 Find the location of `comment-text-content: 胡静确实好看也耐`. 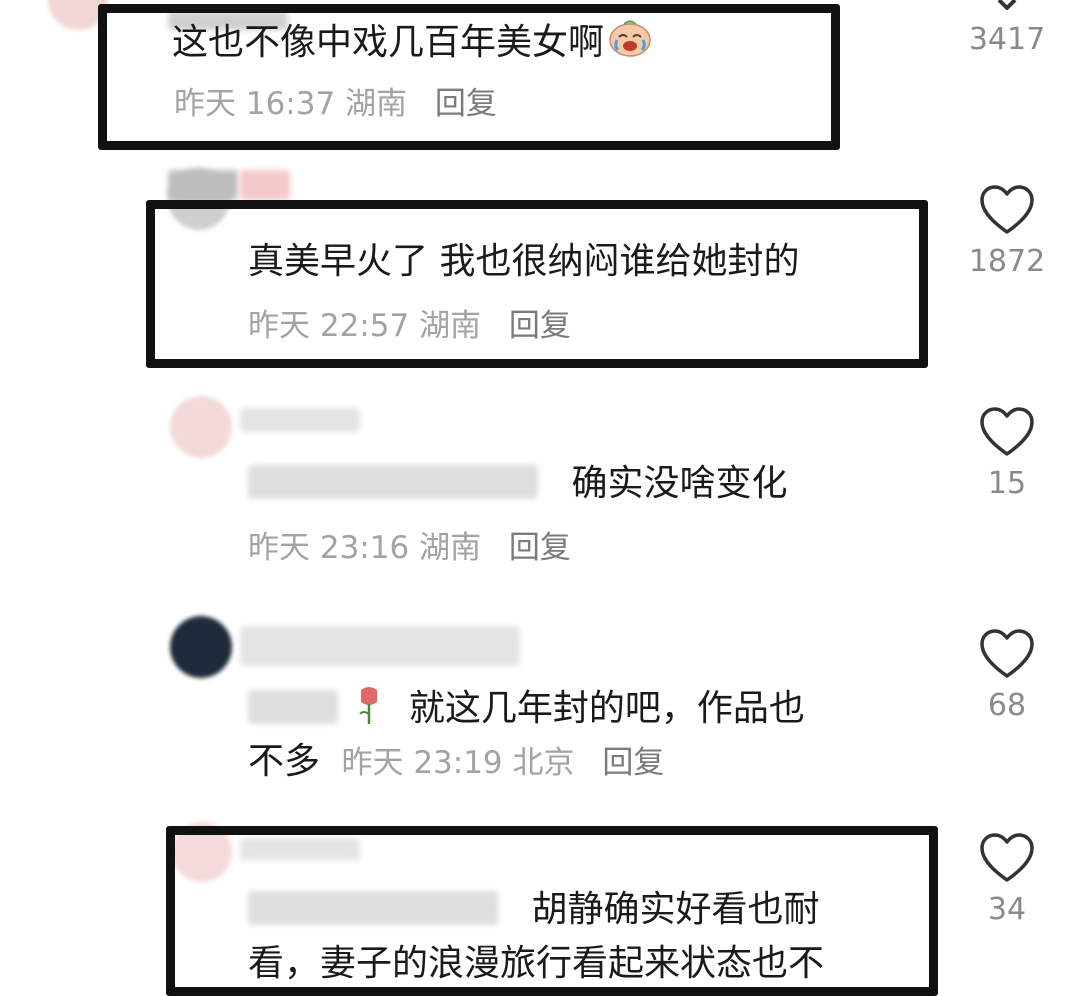

comment-text-content: 胡静确实好看也耐 is located at coordinates (675, 909).